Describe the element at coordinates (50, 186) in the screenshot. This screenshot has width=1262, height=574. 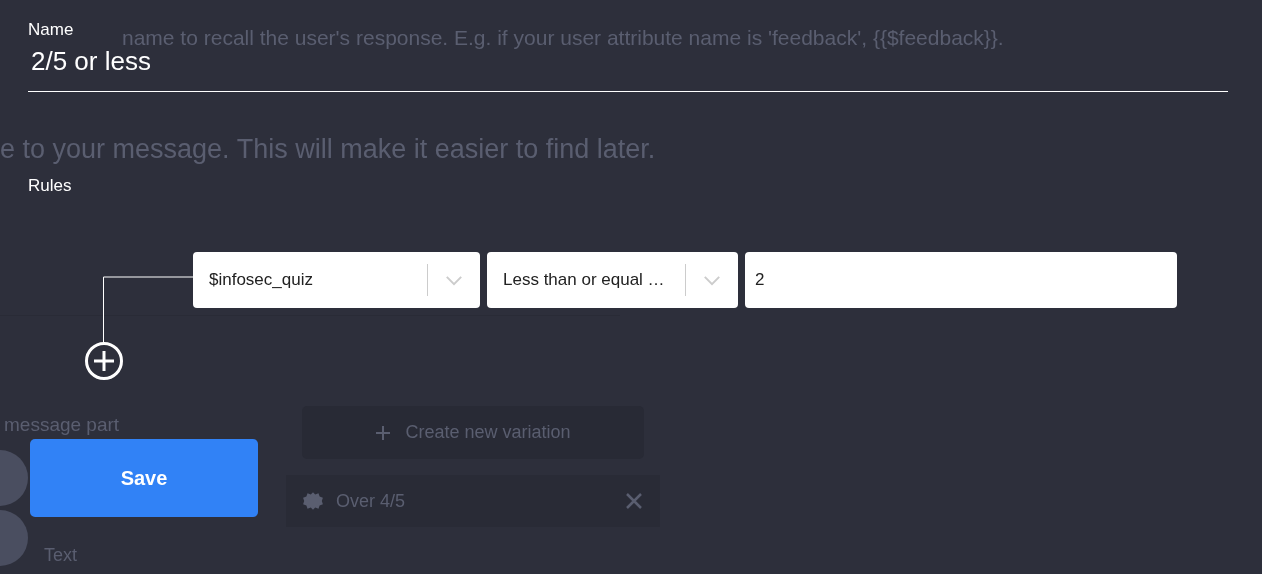
I see `rules-label: Rules` at that location.